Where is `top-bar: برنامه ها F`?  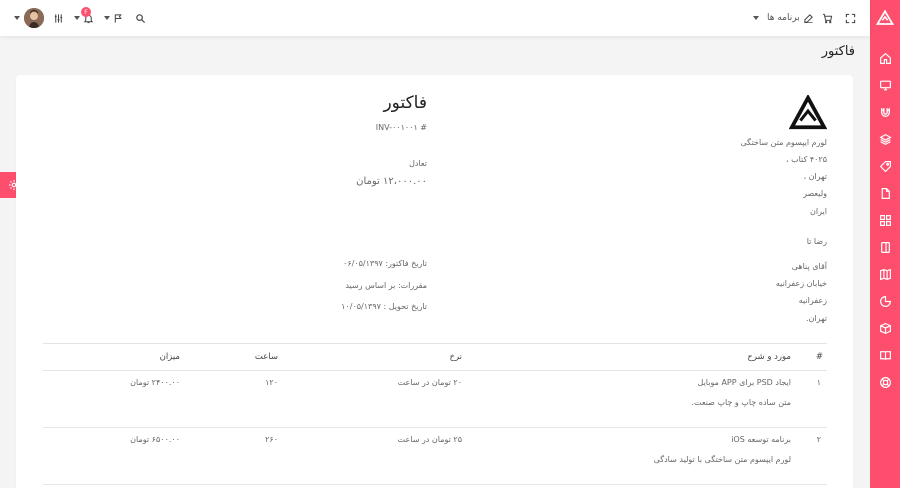
top-bar: برنامه ها F is located at coordinates (435, 18).